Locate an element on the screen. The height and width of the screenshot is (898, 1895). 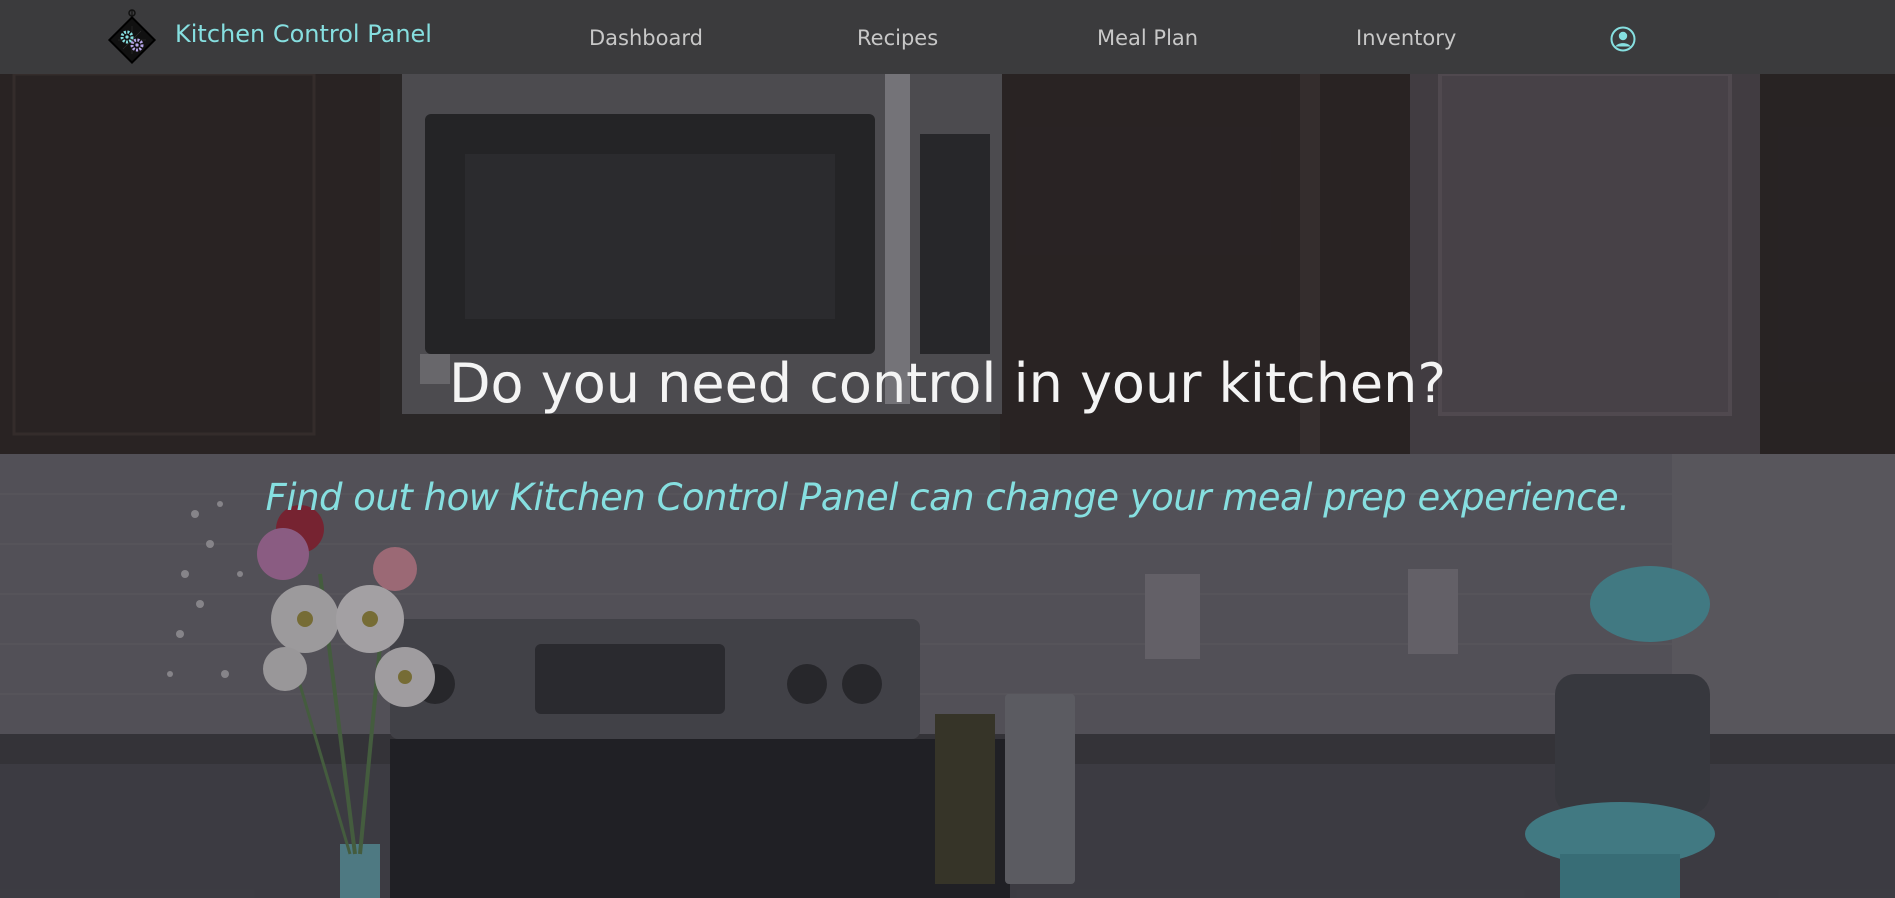
brand-home-link: Kitchen Control Panel is located at coordinates (268, 39).